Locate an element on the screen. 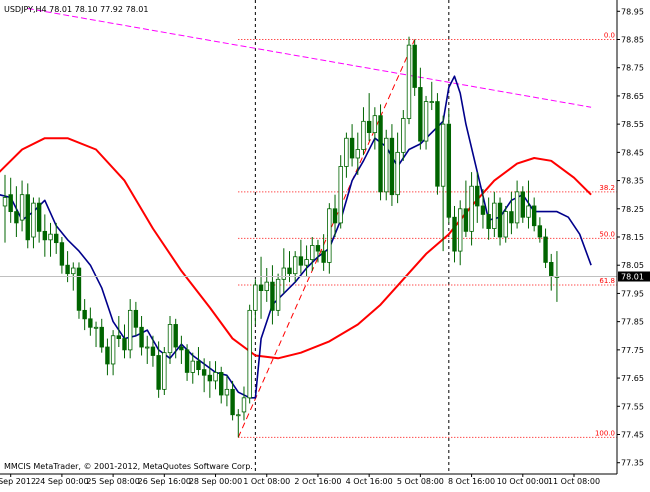 The width and height of the screenshot is (650, 492). time-tick-label: 11 Oct 08:00 is located at coordinates (574, 481).